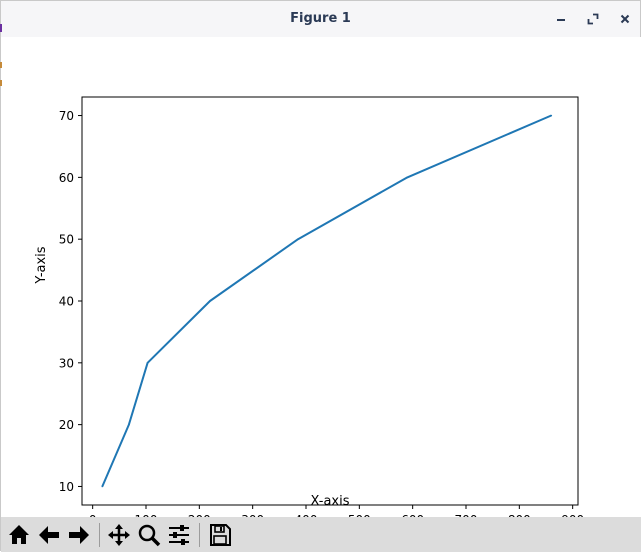 The width and height of the screenshot is (641, 552). I want to click on configure-subplots-button, so click(179, 535).